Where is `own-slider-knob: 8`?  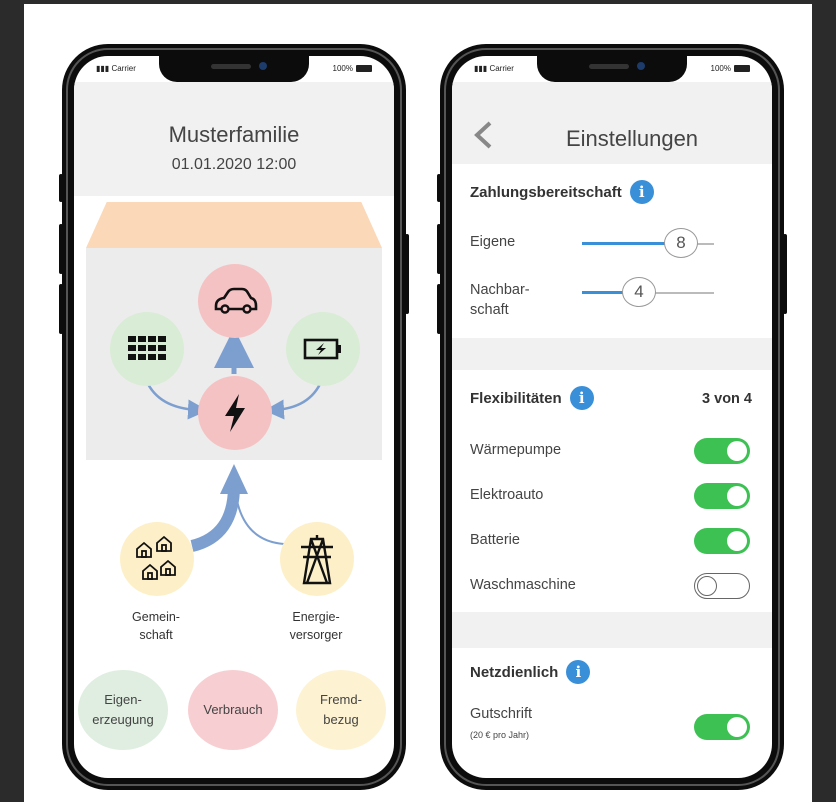
own-slider-knob: 8 is located at coordinates (681, 243).